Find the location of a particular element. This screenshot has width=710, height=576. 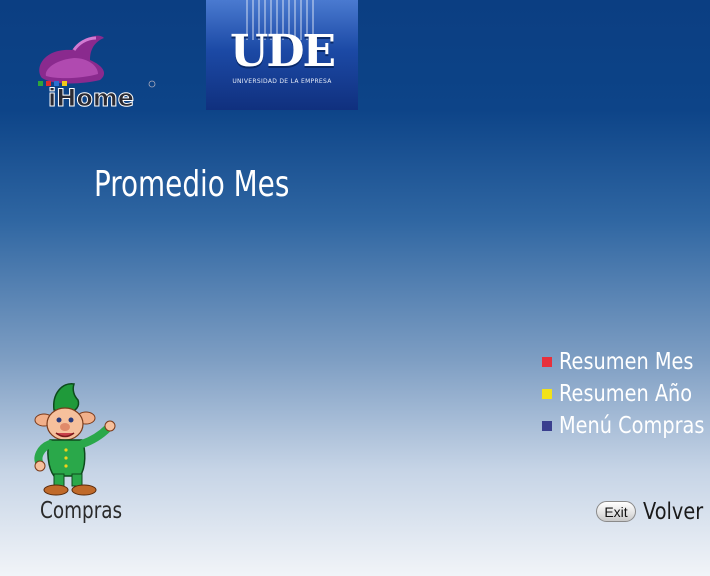

blue-square-icon is located at coordinates (547, 426).